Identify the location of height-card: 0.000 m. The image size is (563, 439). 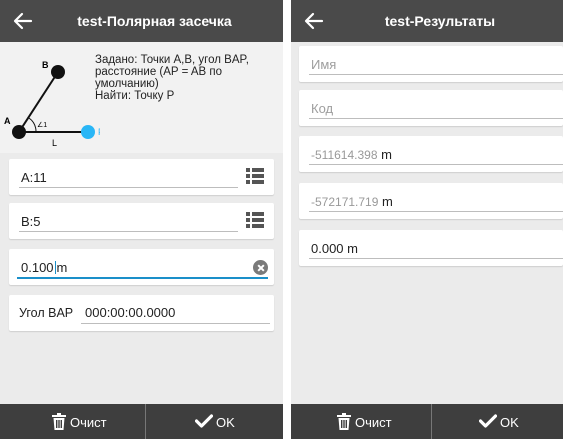
(431, 248).